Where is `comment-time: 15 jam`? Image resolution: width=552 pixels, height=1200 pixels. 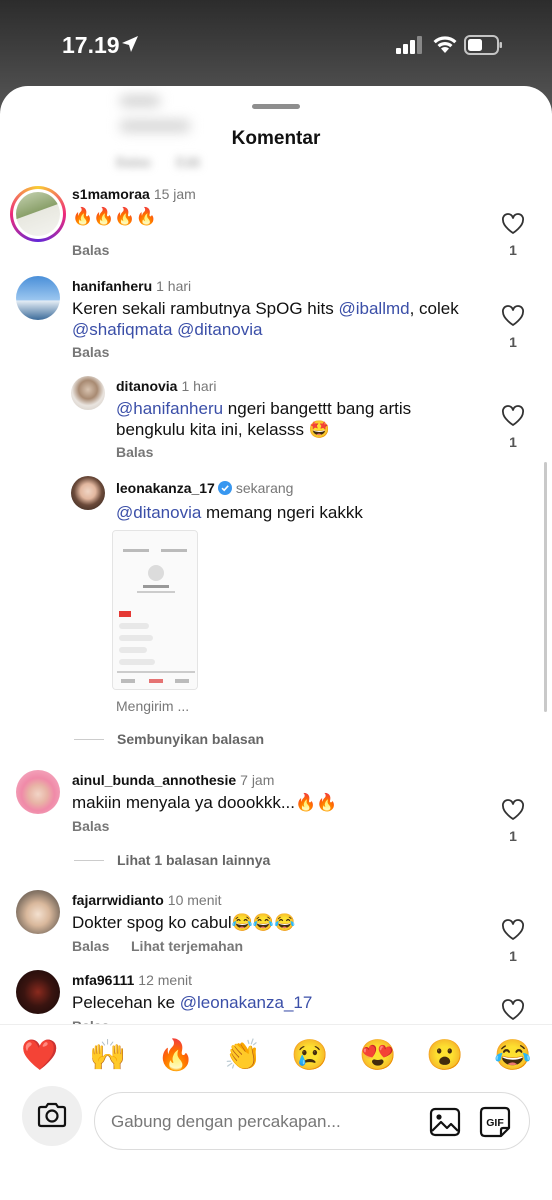 comment-time: 15 jam is located at coordinates (174, 194).